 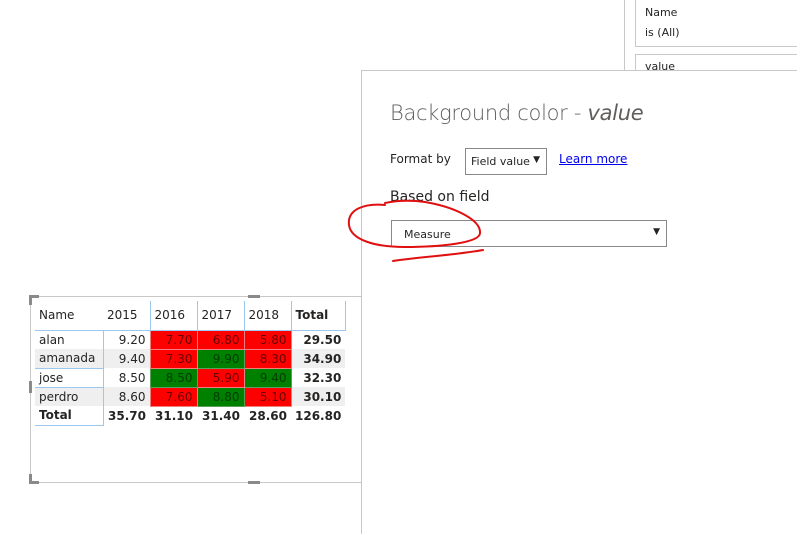 I want to click on value-cell: 6.80, so click(x=220, y=339).